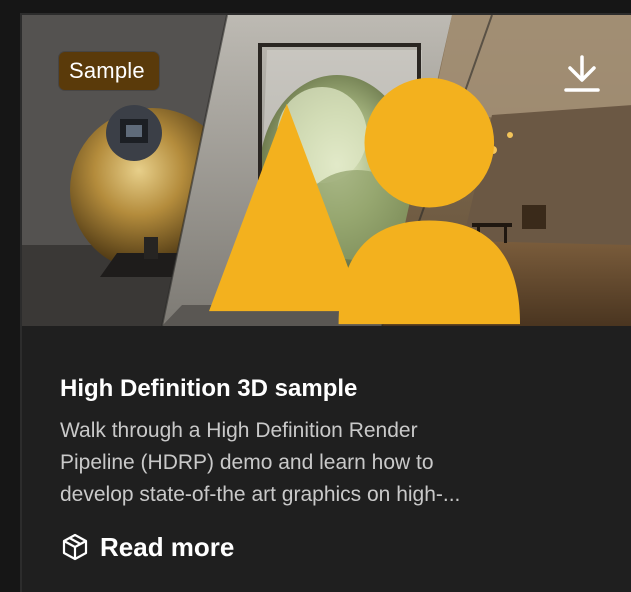  I want to click on read-more-link: Read more, so click(147, 547).